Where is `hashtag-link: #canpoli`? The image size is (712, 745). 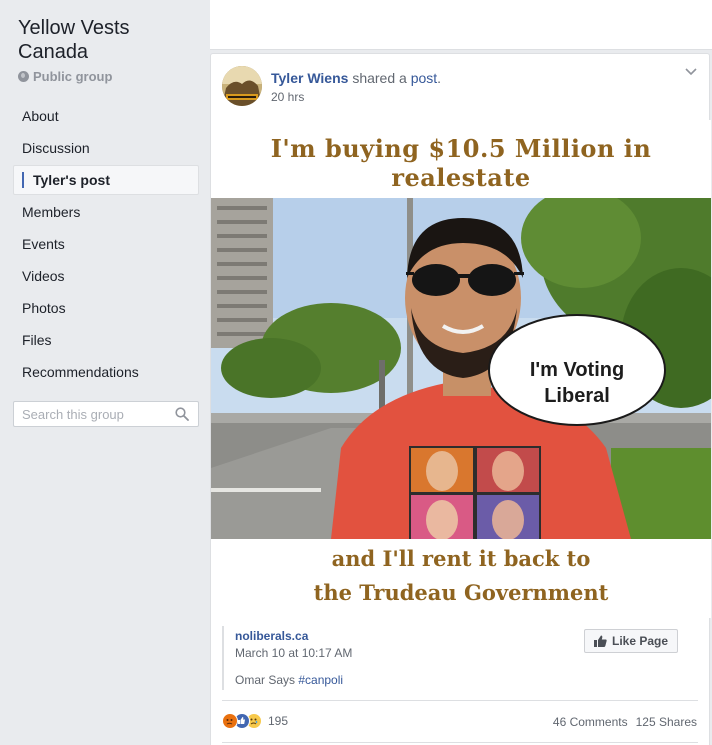 hashtag-link: #canpoli is located at coordinates (320, 680).